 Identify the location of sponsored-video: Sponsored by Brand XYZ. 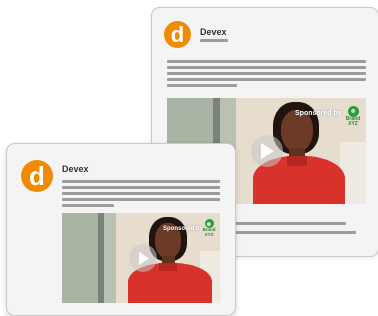
(141, 258).